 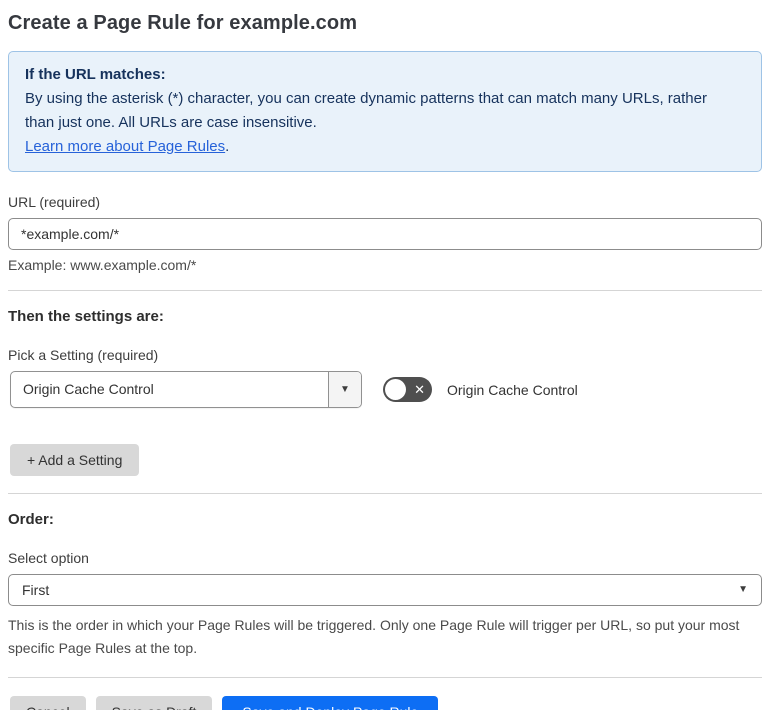 I want to click on order-section-heading: Order:, so click(x=31, y=519).